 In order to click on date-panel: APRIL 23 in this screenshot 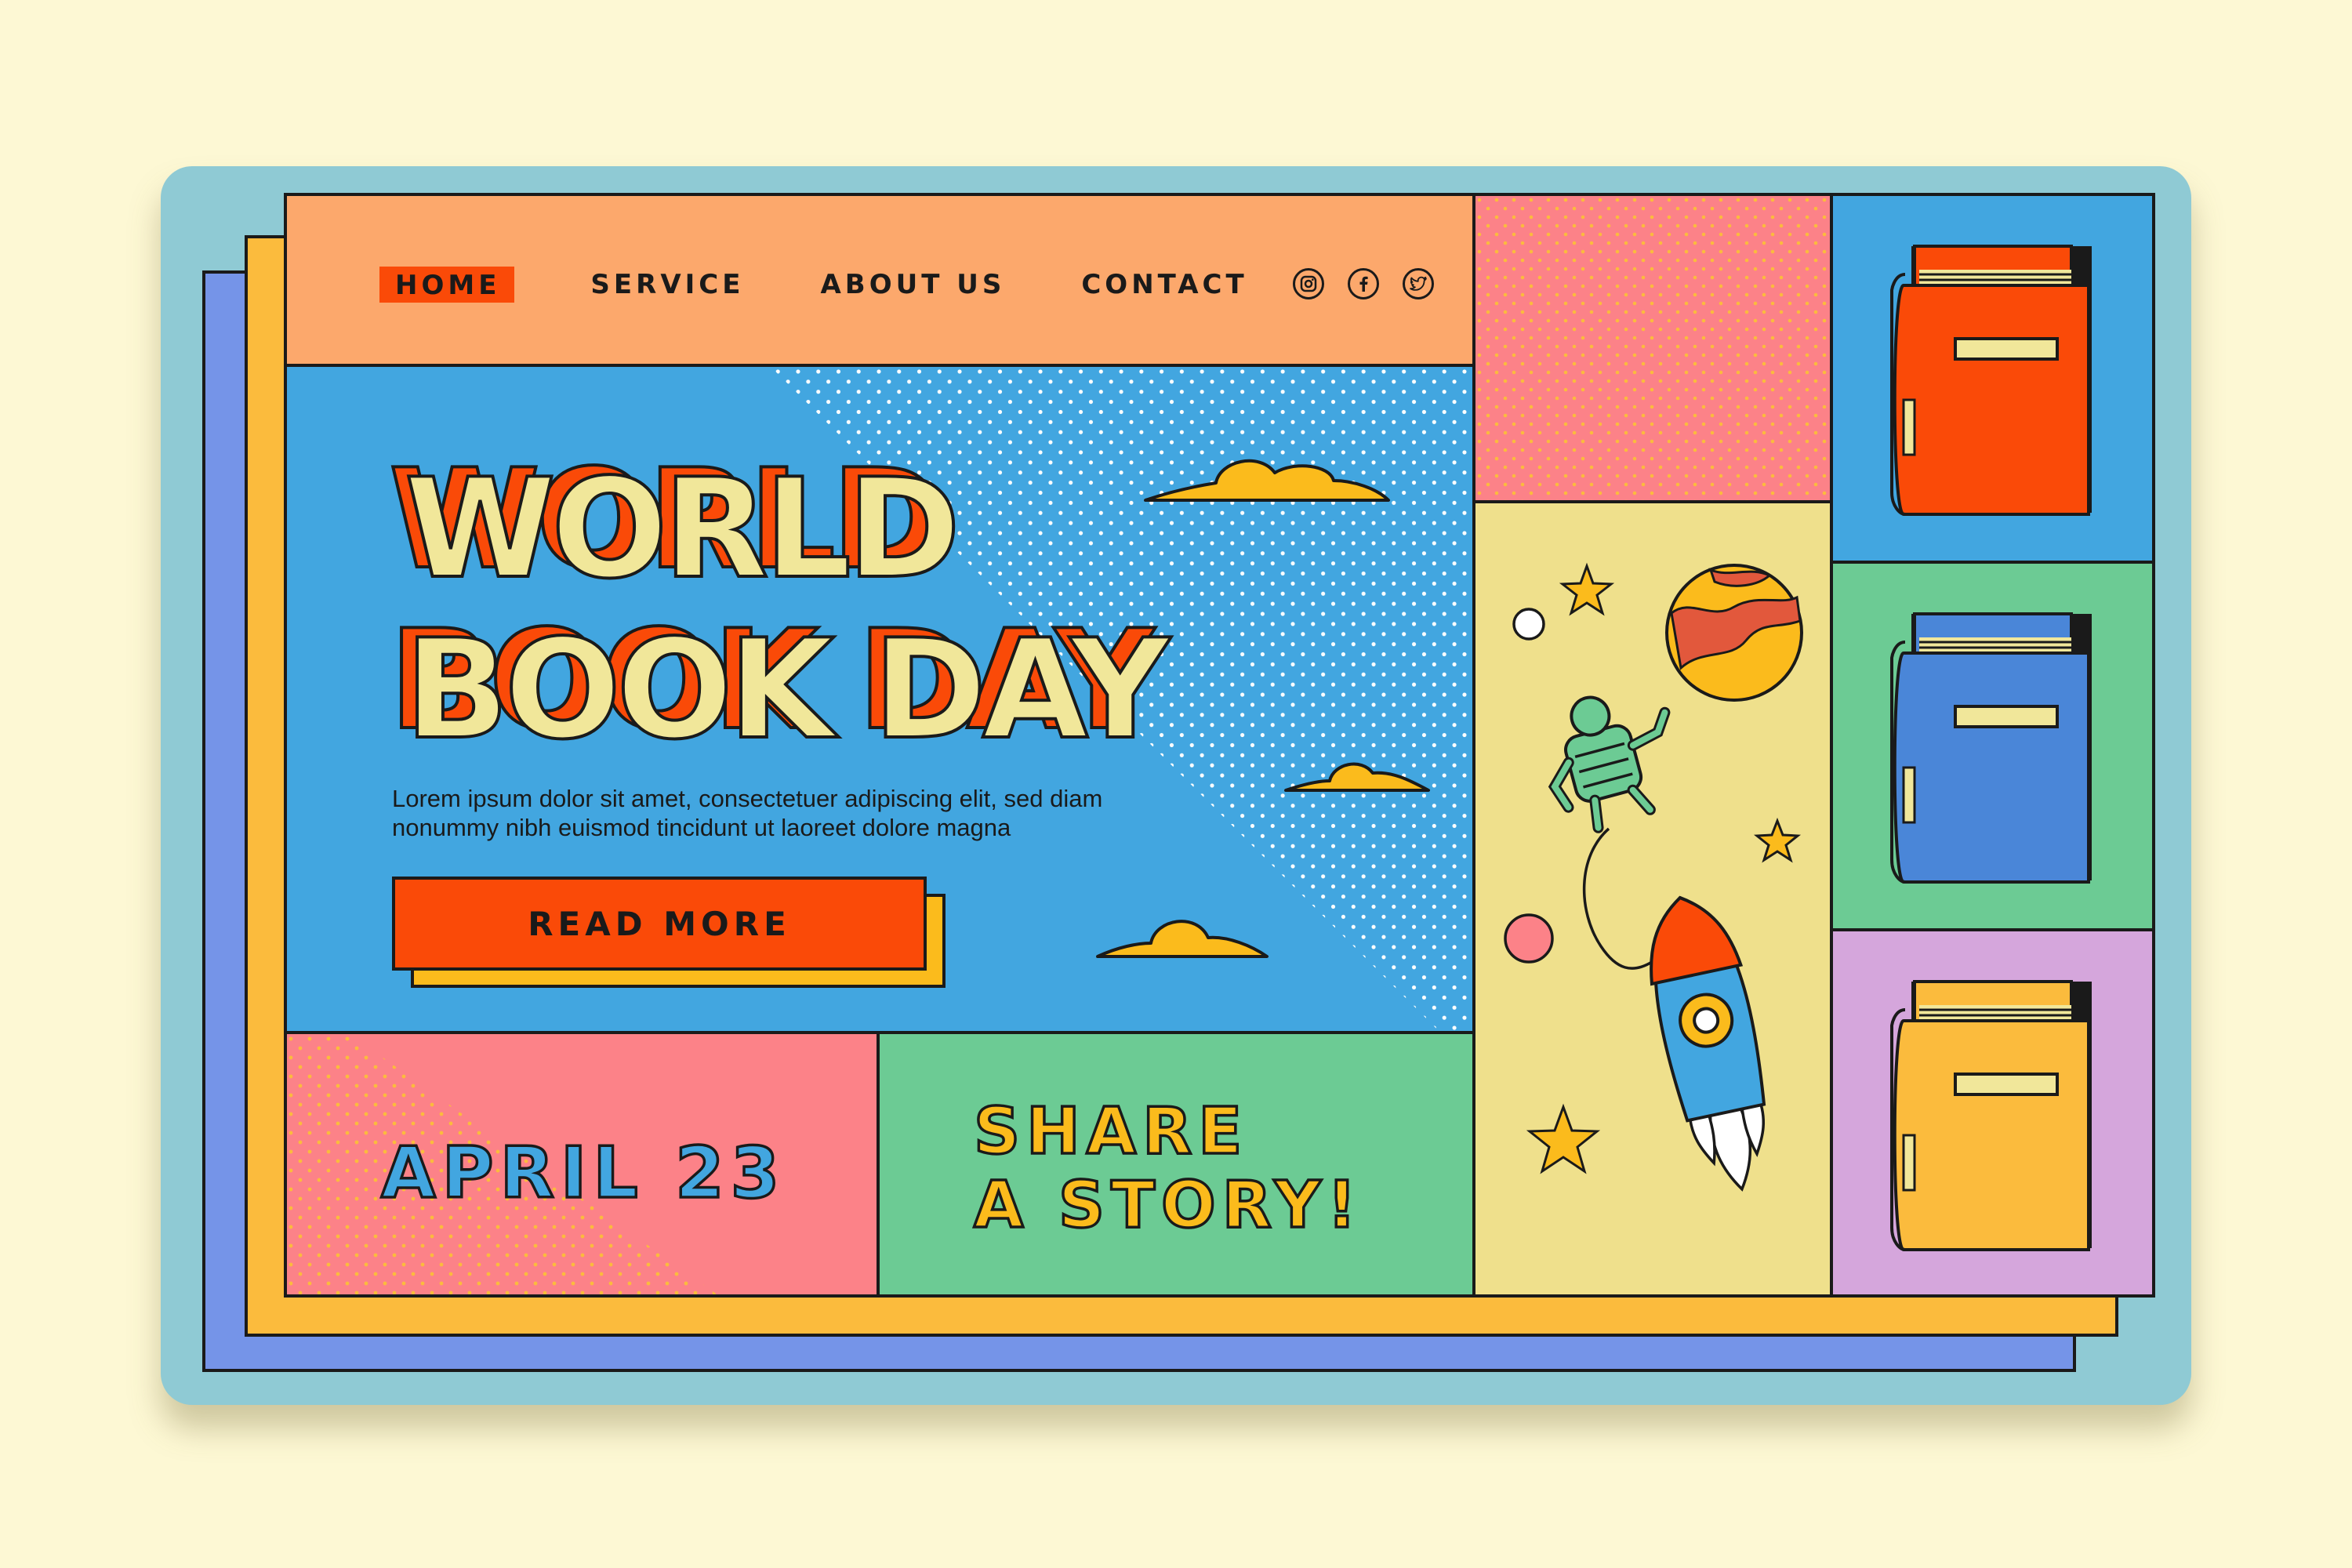, I will do `click(582, 1164)`.